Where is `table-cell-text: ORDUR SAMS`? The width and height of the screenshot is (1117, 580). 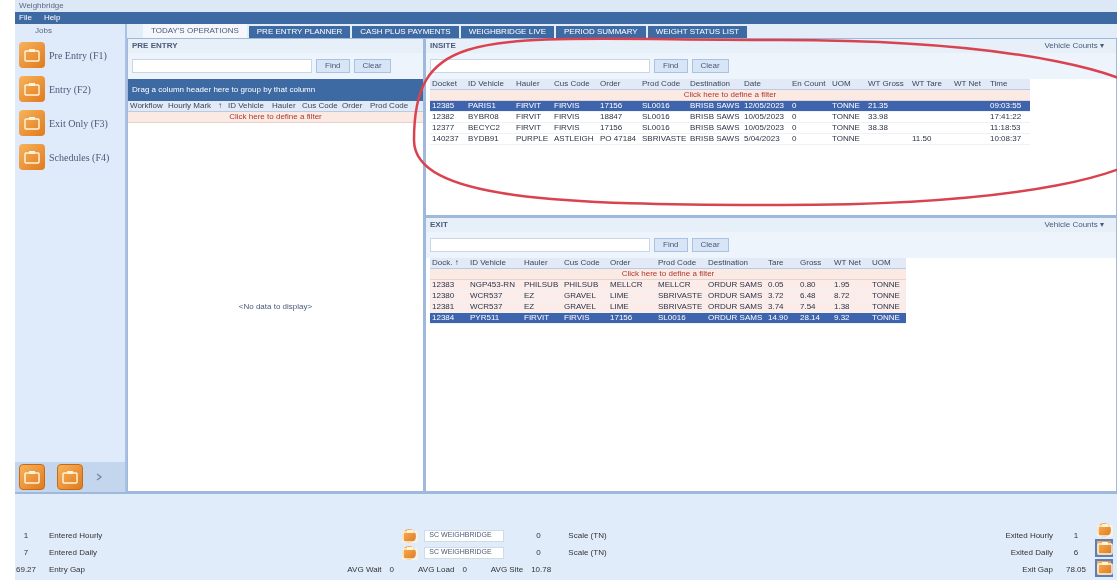 table-cell-text: ORDUR SAMS is located at coordinates (735, 285).